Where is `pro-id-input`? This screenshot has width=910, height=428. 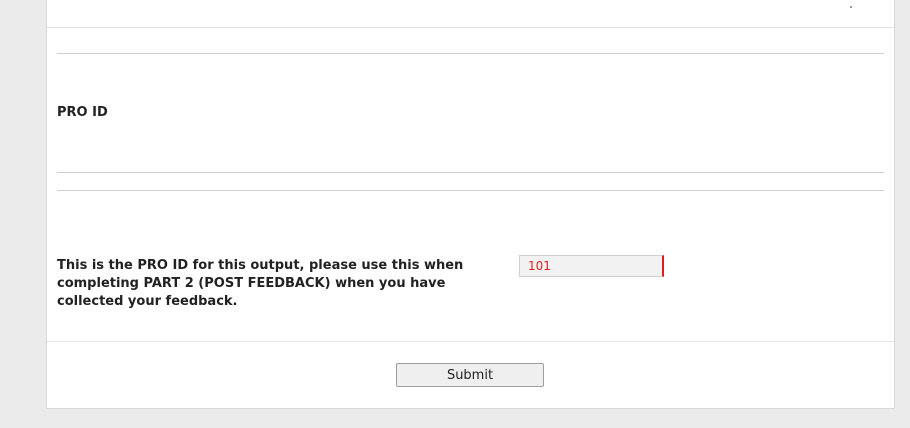
pro-id-input is located at coordinates (591, 266).